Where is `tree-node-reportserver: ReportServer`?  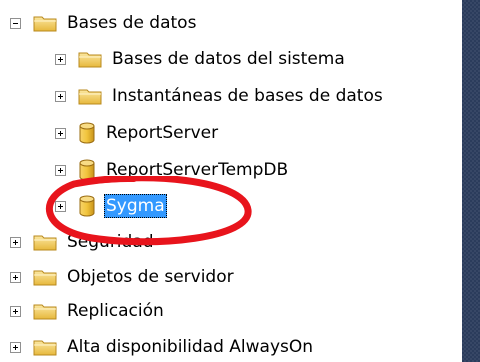 tree-node-reportserver: ReportServer is located at coordinates (137, 133).